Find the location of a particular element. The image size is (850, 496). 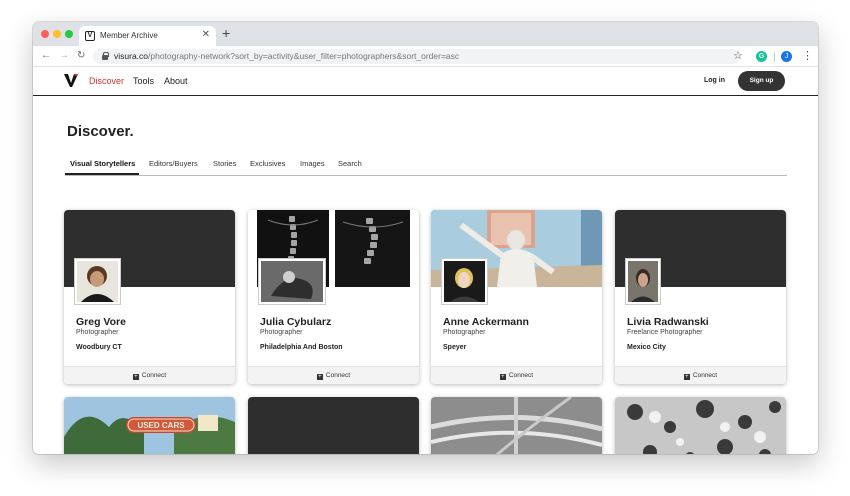

nav-about: About is located at coordinates (176, 81).